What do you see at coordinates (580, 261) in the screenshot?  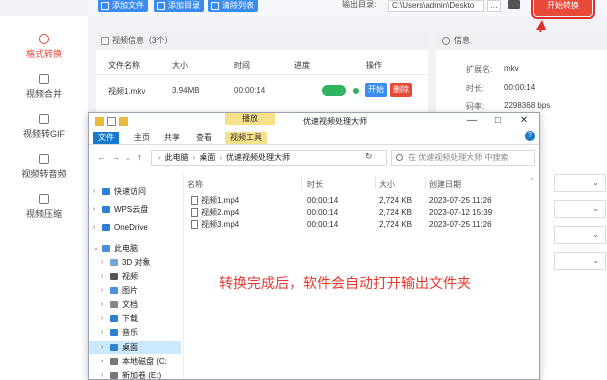 I see `setting-select-4: ⌄` at bounding box center [580, 261].